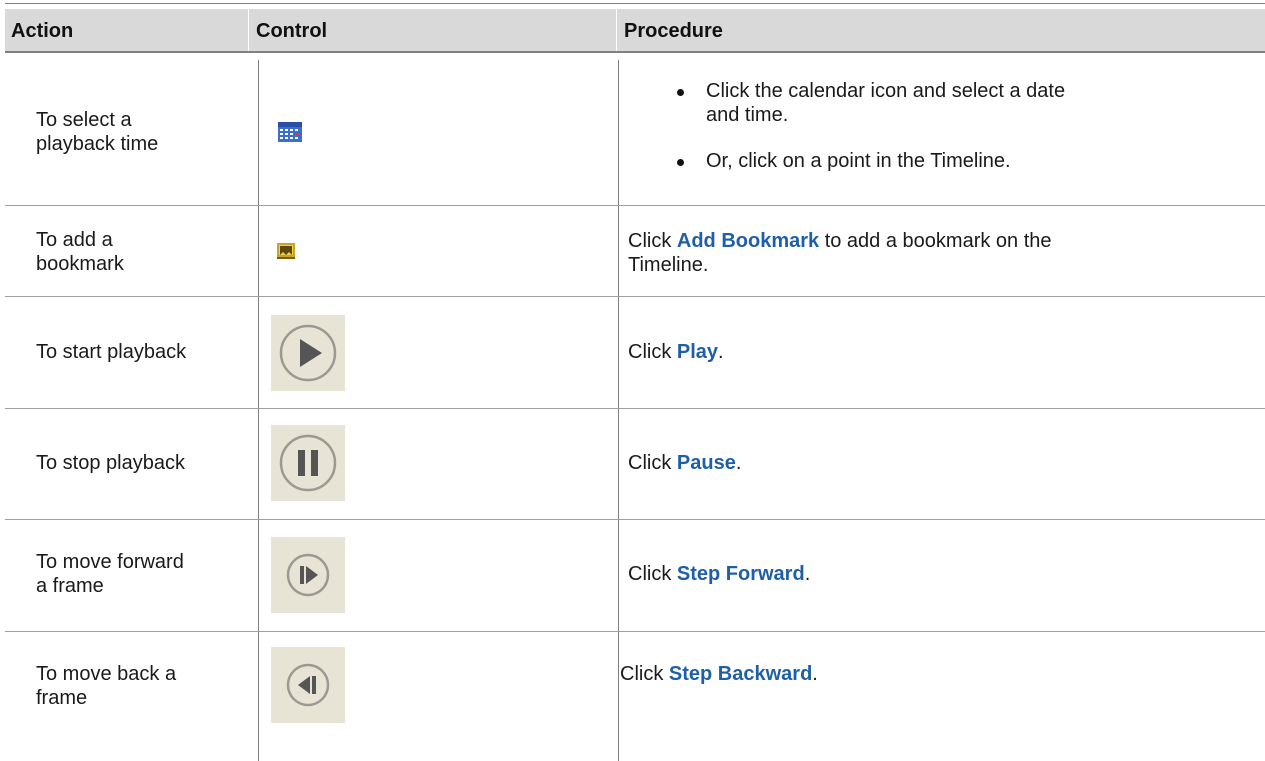 The width and height of the screenshot is (1265, 761). I want to click on action-add-bookmark: To add a bookmark, so click(80, 252).